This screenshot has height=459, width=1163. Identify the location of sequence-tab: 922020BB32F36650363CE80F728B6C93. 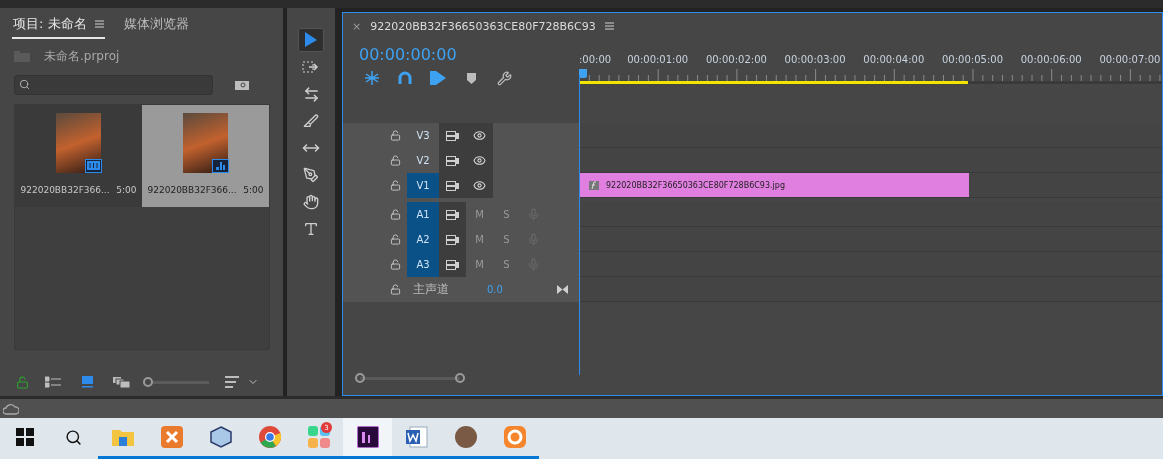
(483, 26).